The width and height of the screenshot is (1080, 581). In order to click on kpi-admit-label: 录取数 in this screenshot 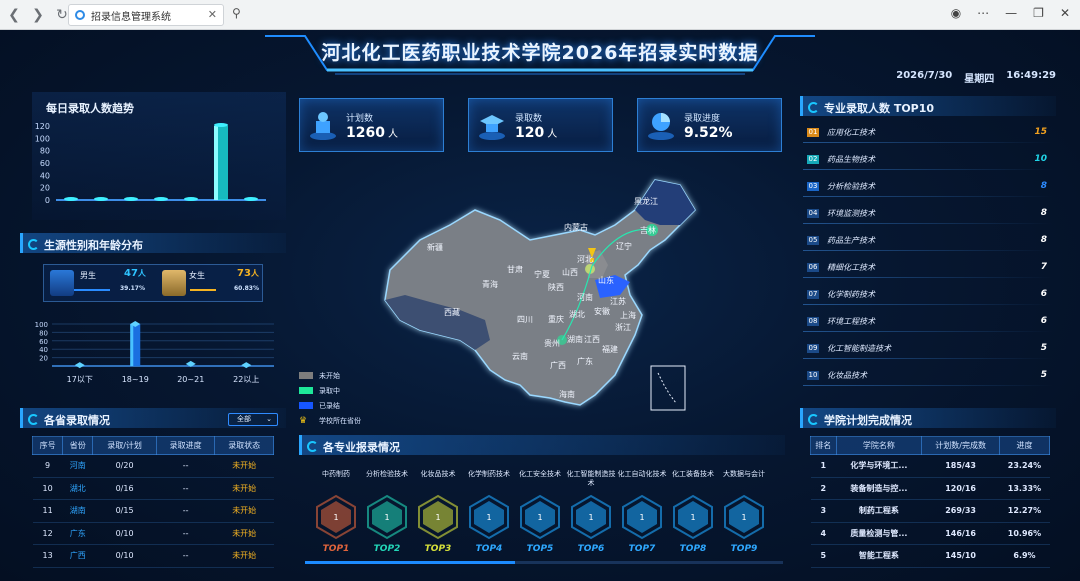, I will do `click(529, 119)`.